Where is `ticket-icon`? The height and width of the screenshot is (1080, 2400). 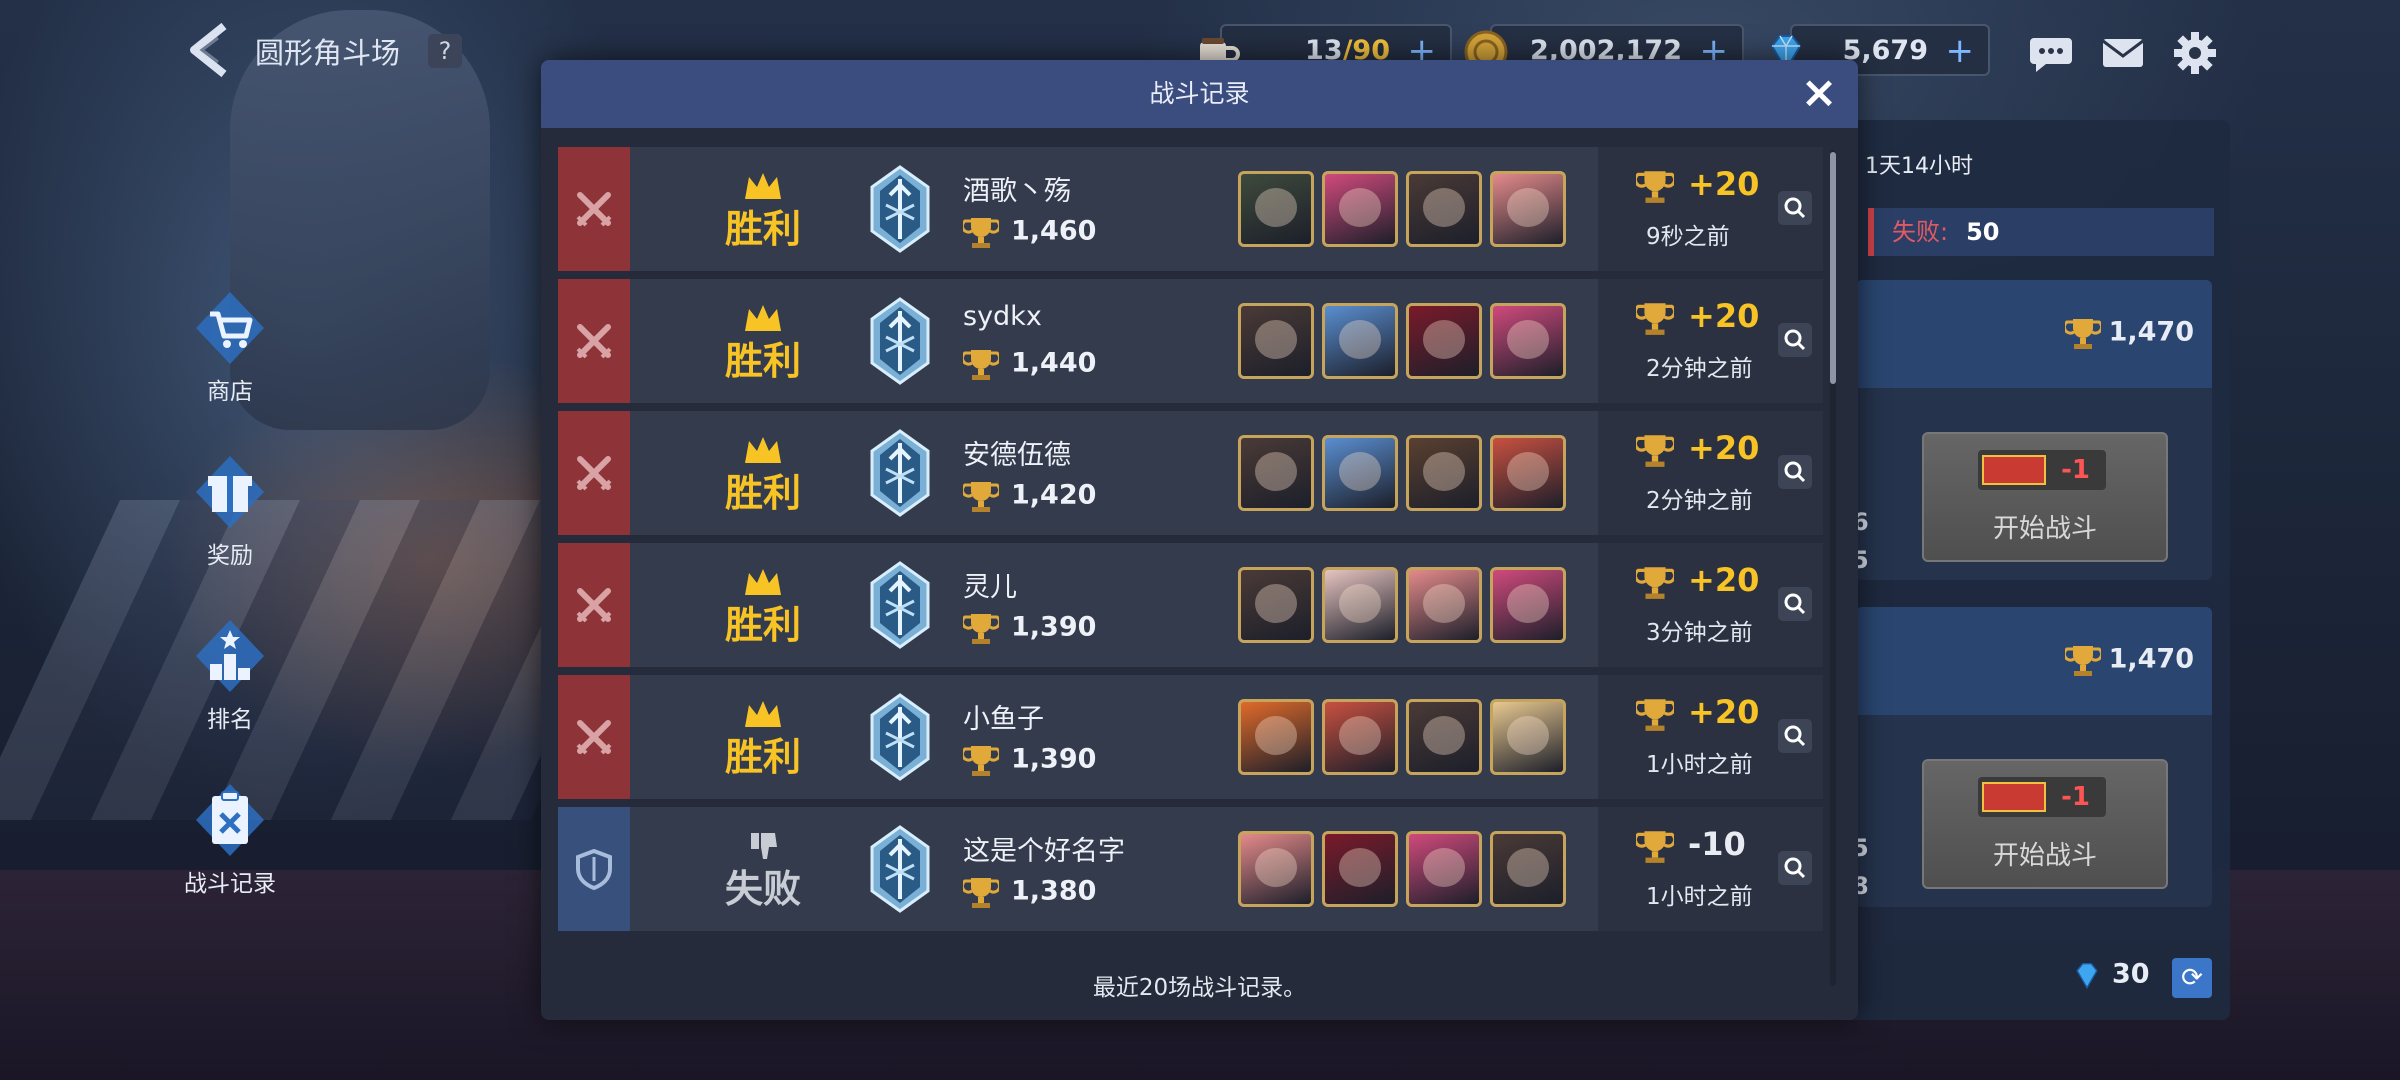 ticket-icon is located at coordinates (2014, 797).